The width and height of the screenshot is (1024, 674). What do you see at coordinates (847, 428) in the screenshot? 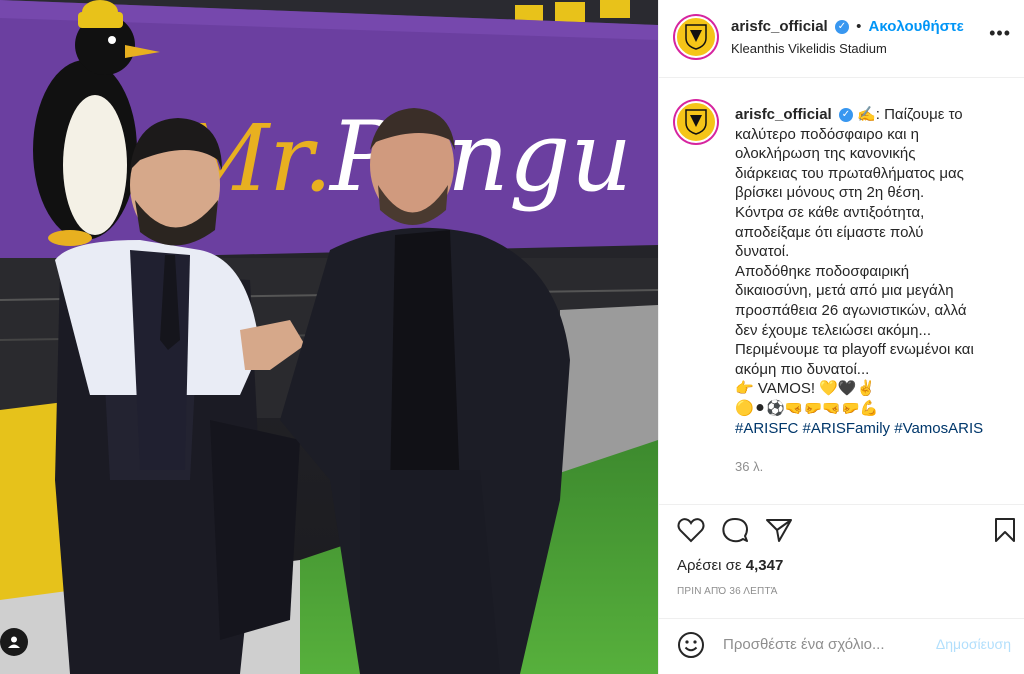
I see `hashtag-arisfamily: #ARISFamily` at bounding box center [847, 428].